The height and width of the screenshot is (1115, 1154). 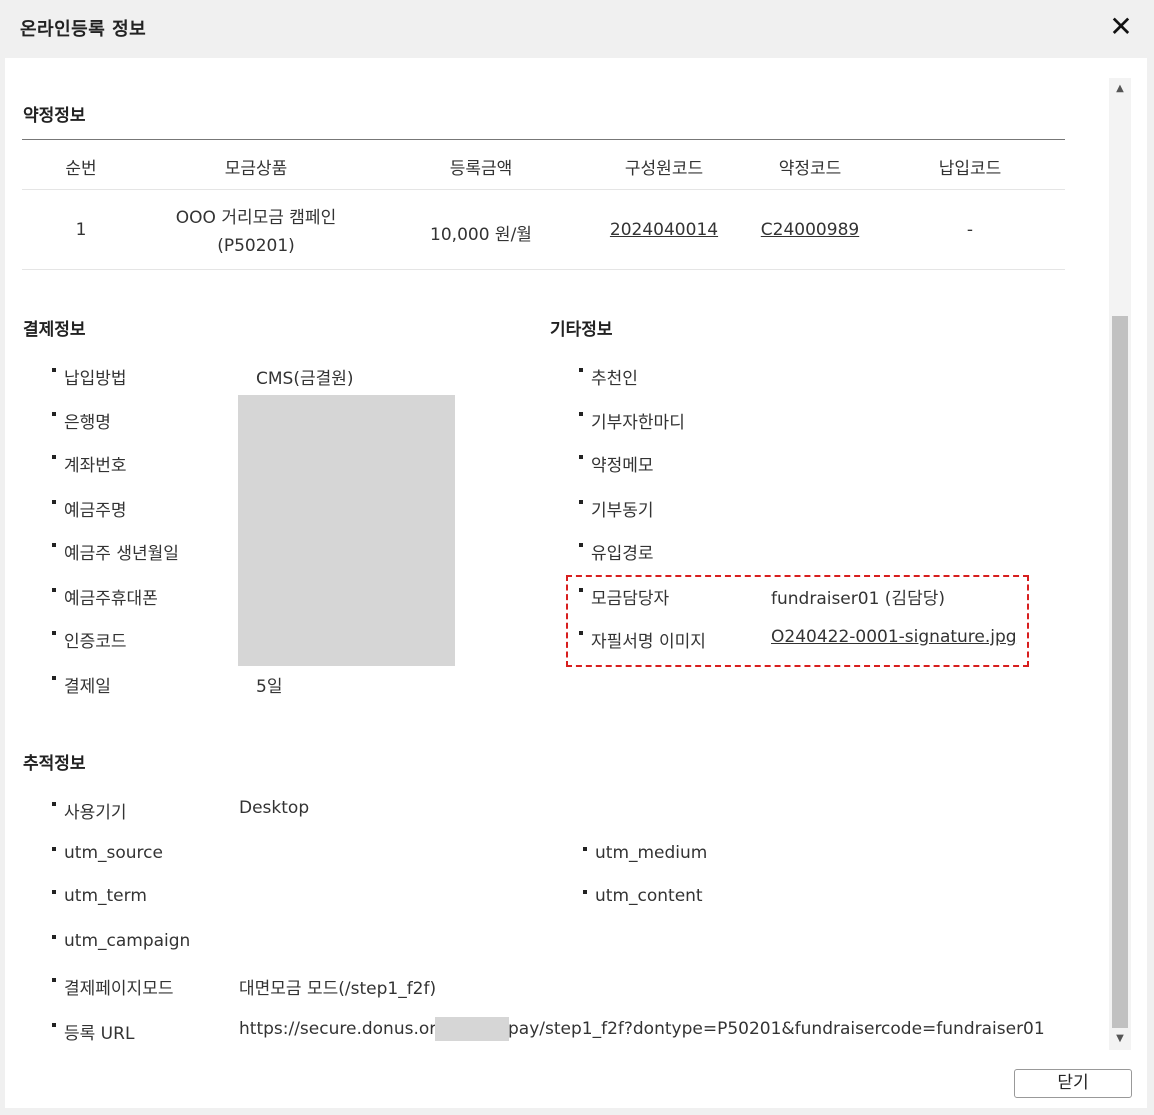 What do you see at coordinates (543, 189) in the screenshot?
I see `table-header-divider` at bounding box center [543, 189].